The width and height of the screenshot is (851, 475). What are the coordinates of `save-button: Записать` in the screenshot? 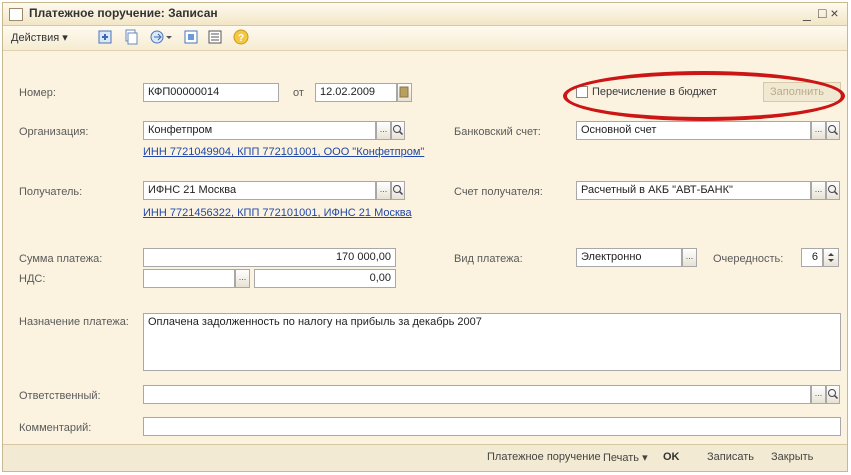 It's located at (730, 457).